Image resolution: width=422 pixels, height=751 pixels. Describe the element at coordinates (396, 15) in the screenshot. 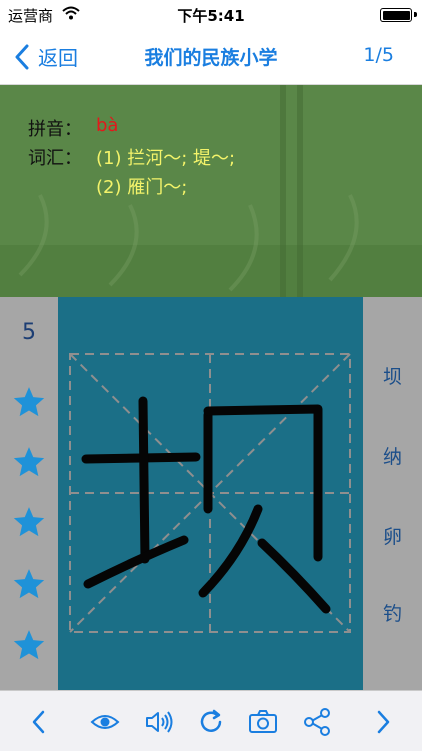

I see `battery-icon` at that location.